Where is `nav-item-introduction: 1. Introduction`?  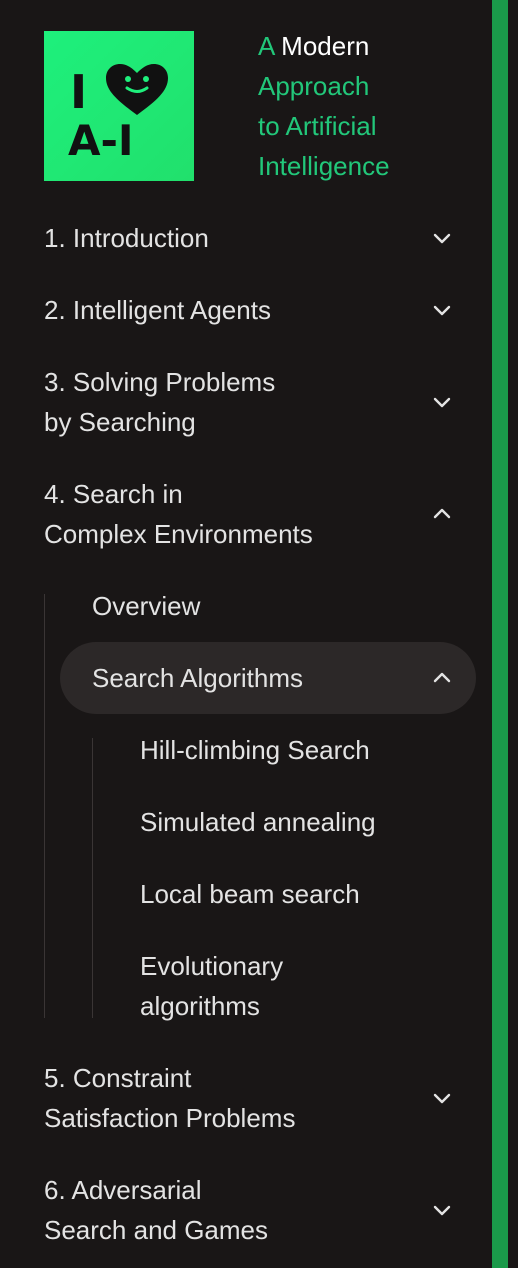
nav-item-introduction: 1. Introduction is located at coordinates (258, 238).